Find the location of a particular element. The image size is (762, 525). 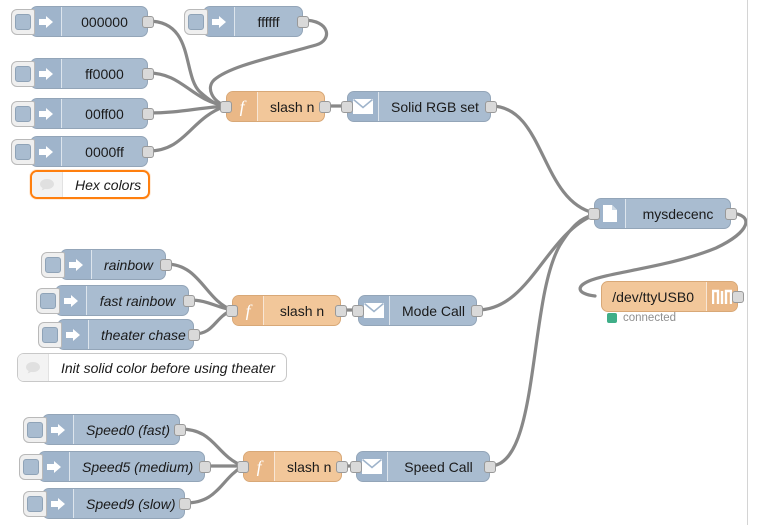

node-serial-out: /dev/ttyUSB0 is located at coordinates (672, 296).